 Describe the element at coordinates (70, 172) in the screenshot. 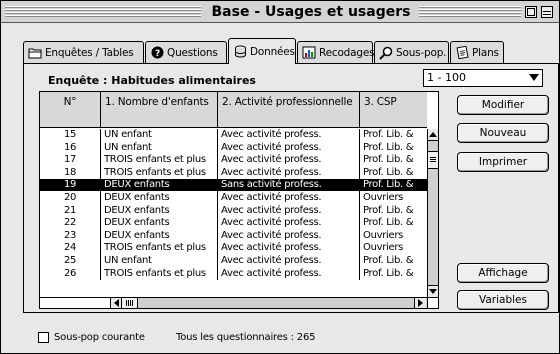

I see `cell-number: 18` at that location.